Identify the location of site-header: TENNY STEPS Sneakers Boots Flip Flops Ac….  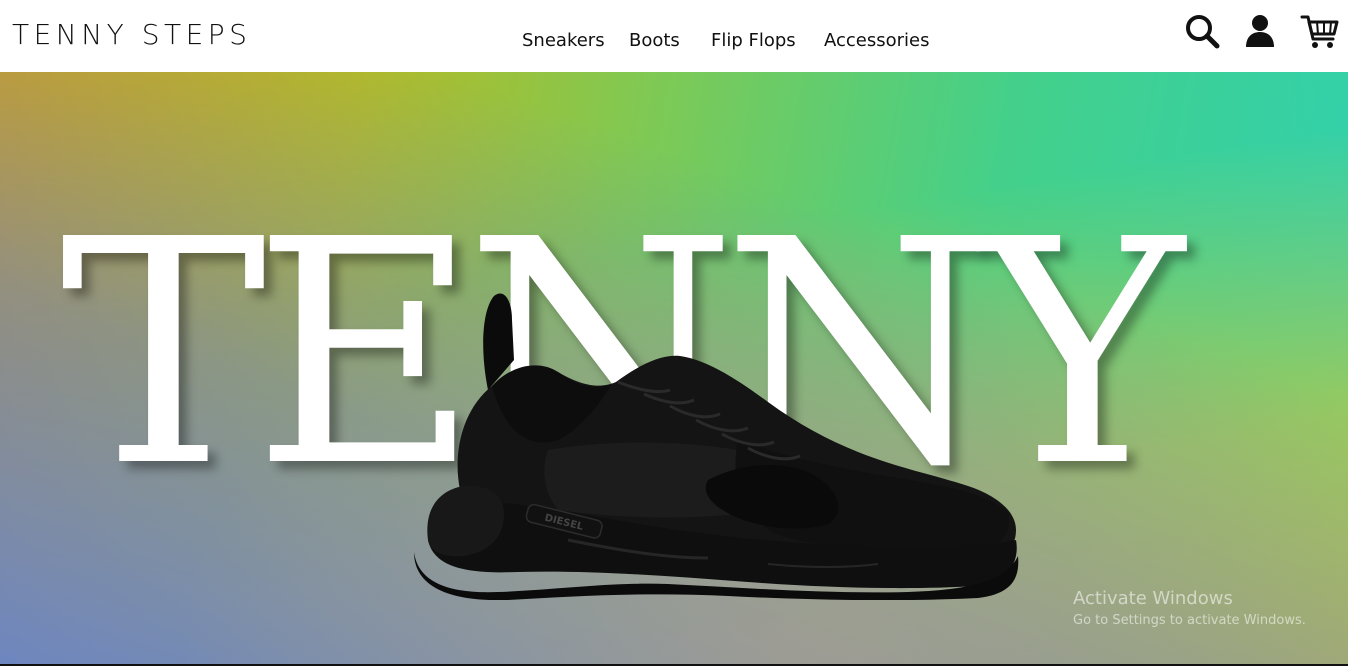
(674, 36).